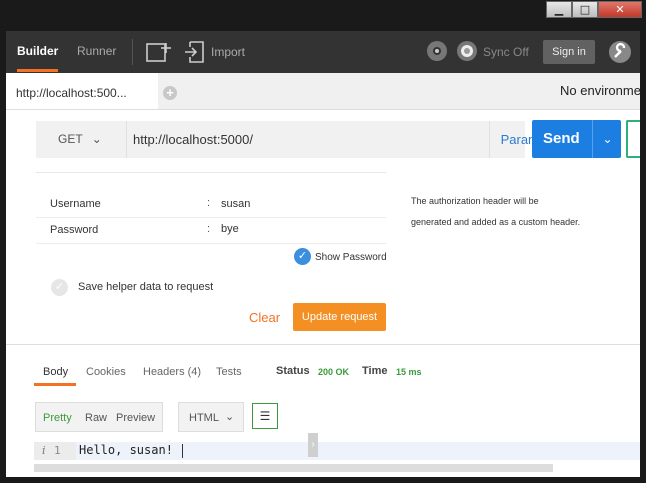  Describe the element at coordinates (323, 344) in the screenshot. I see `response-divider` at that location.